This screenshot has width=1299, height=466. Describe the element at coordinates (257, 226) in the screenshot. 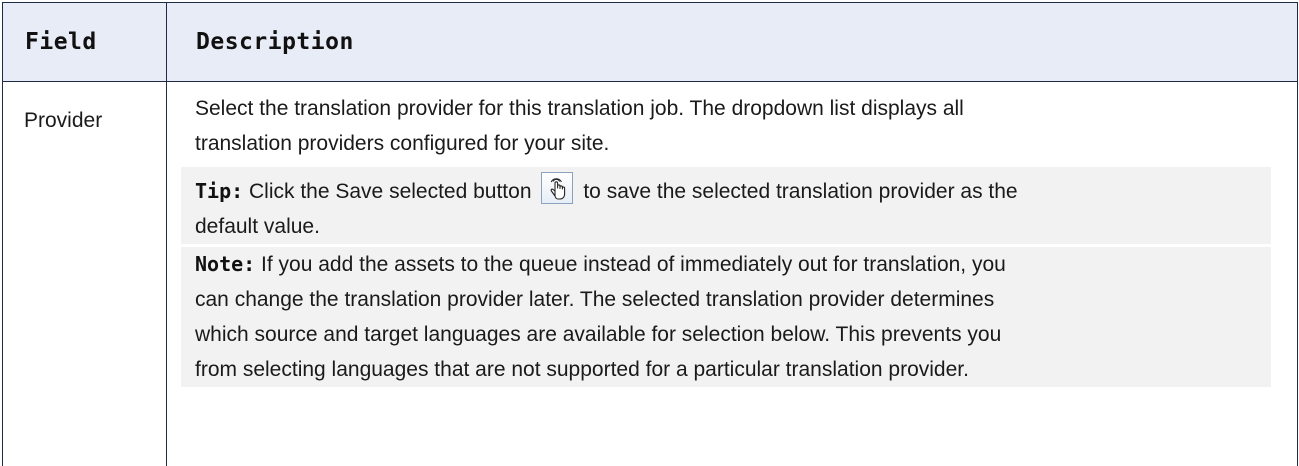

I see `tip-text-line-2: default value.` at that location.